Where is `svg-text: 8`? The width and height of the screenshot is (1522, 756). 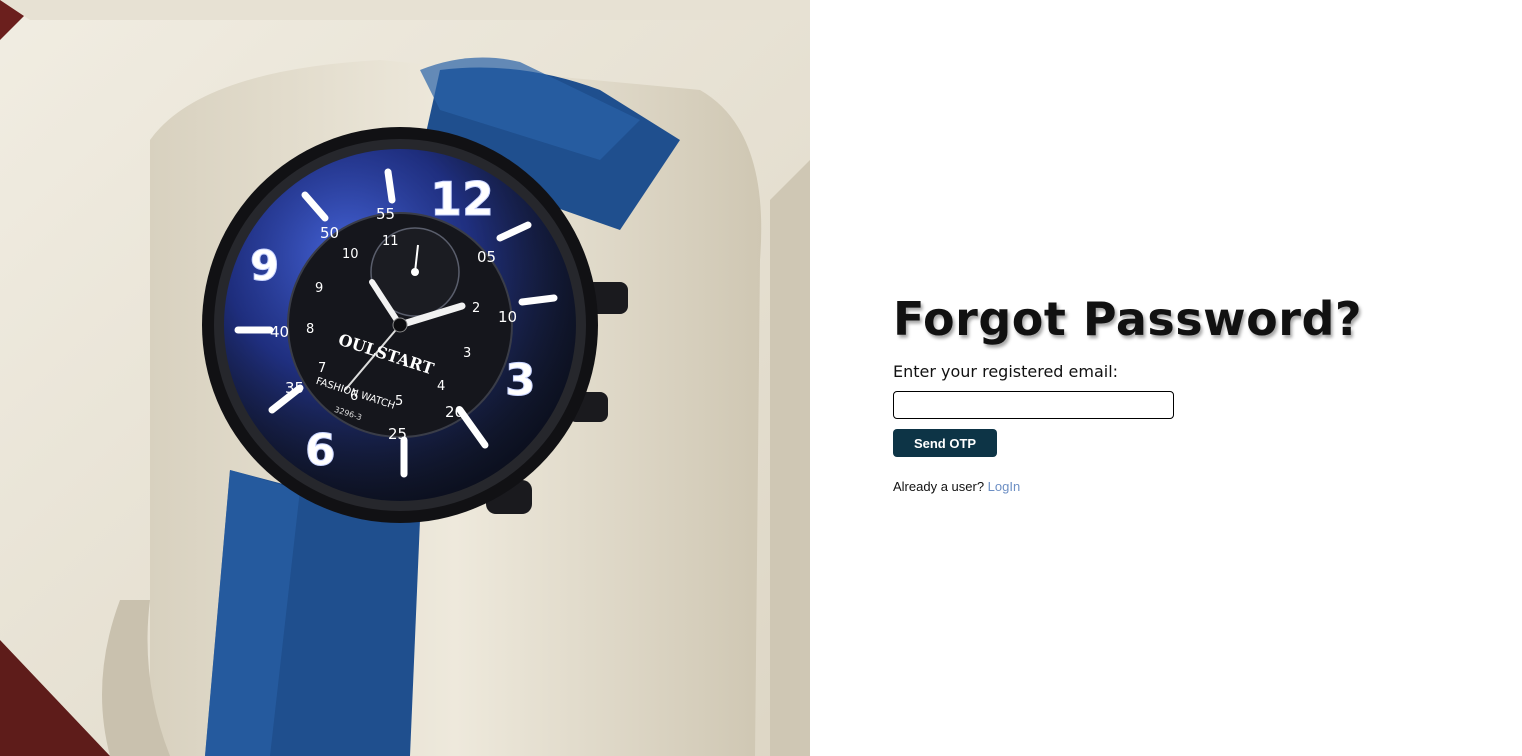
svg-text: 8 is located at coordinates (310, 329).